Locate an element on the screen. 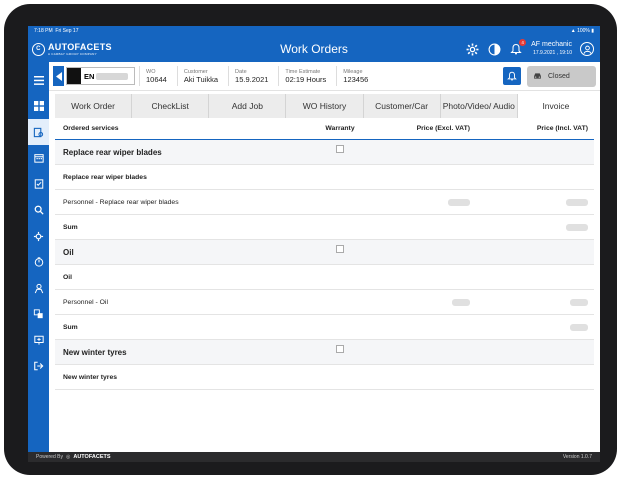 This screenshot has height=479, width=621. sidebar is located at coordinates (38, 257).